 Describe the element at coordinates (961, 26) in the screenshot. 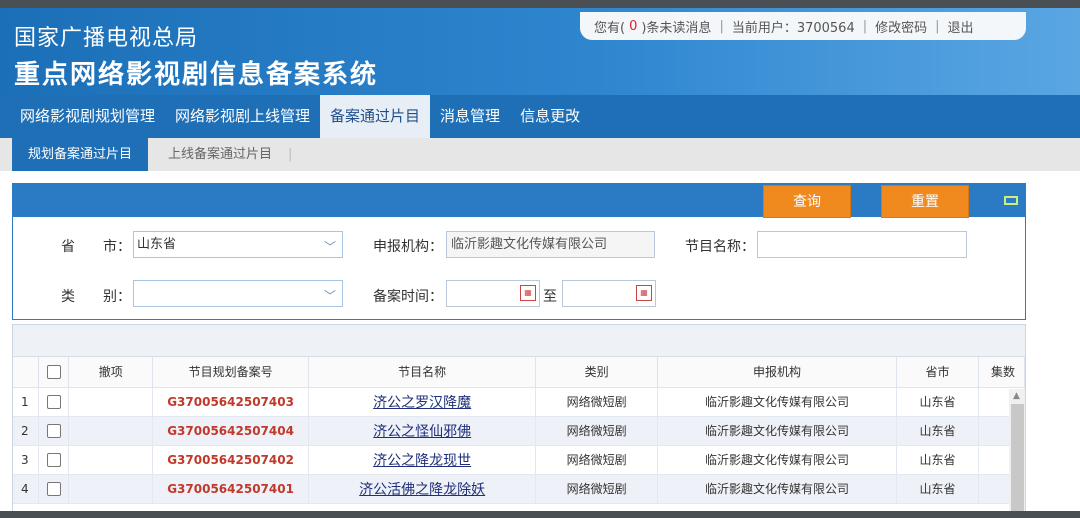

I see `logout-link: 退出` at that location.